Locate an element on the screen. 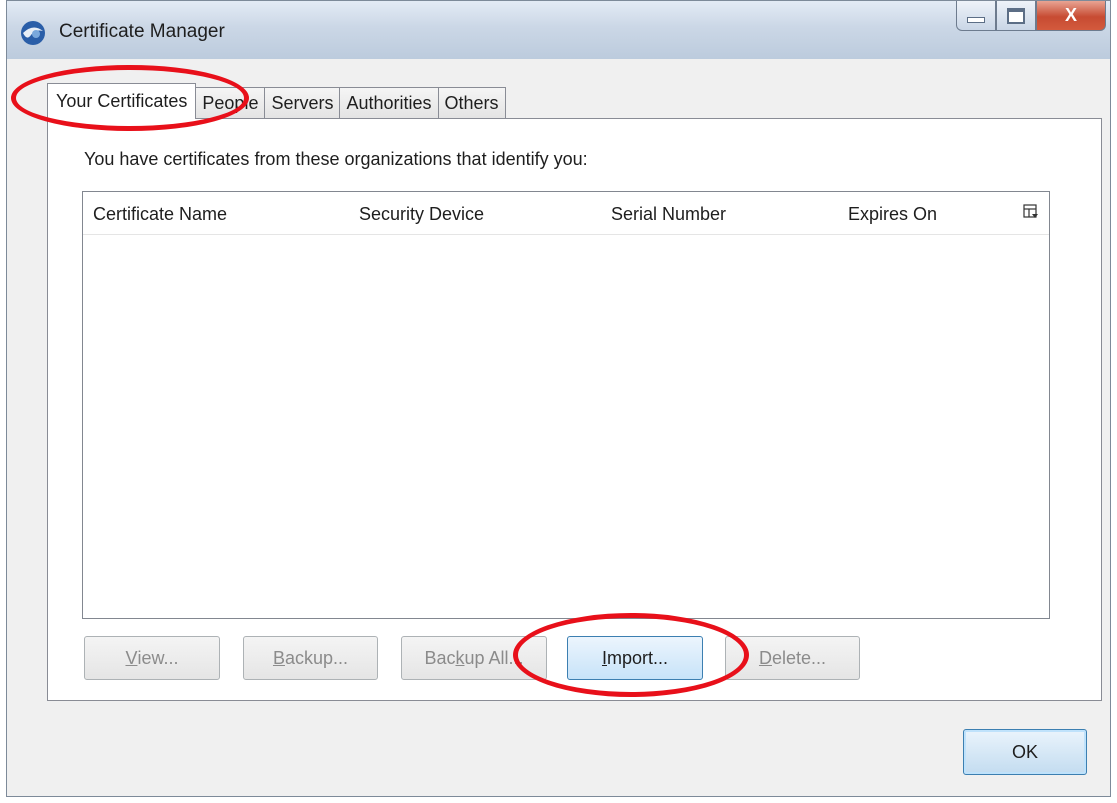  window-controls: X is located at coordinates (1031, 16).